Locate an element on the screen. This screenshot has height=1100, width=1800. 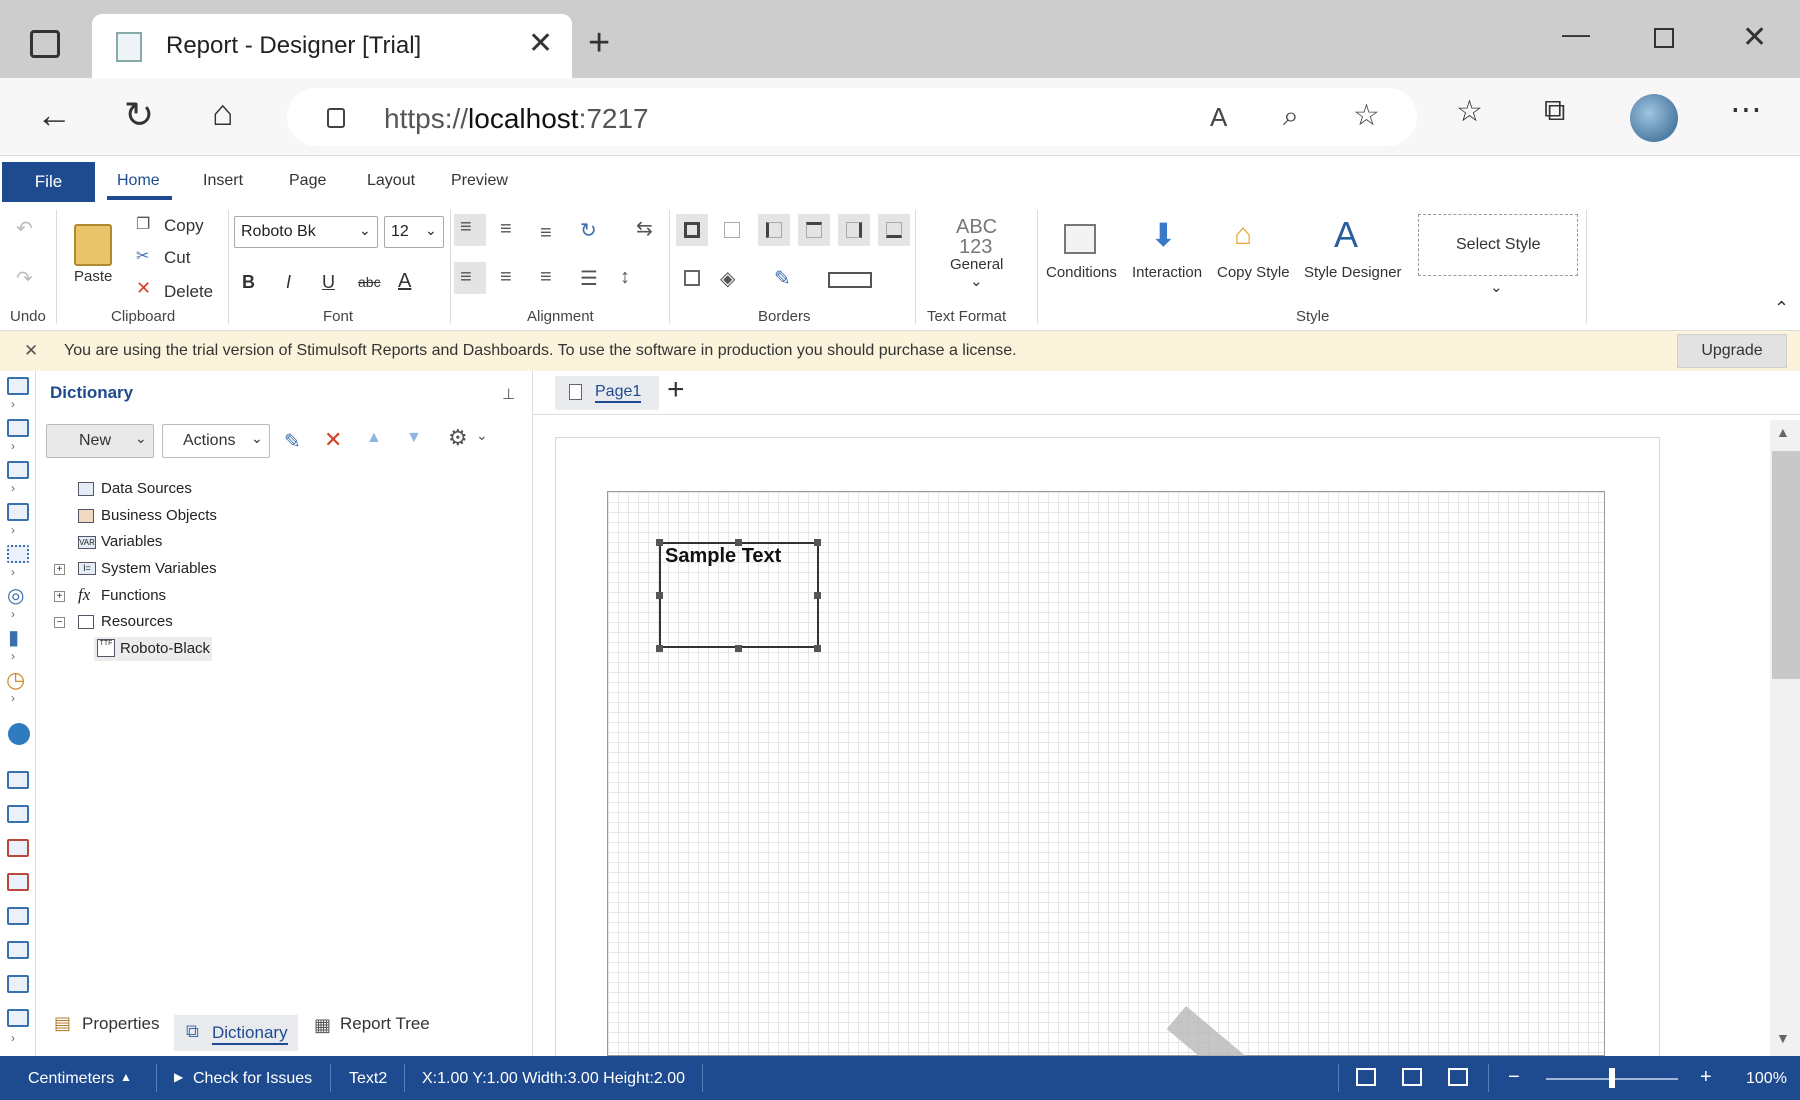
close-window-icon: ✕ is located at coordinates (1754, 37).